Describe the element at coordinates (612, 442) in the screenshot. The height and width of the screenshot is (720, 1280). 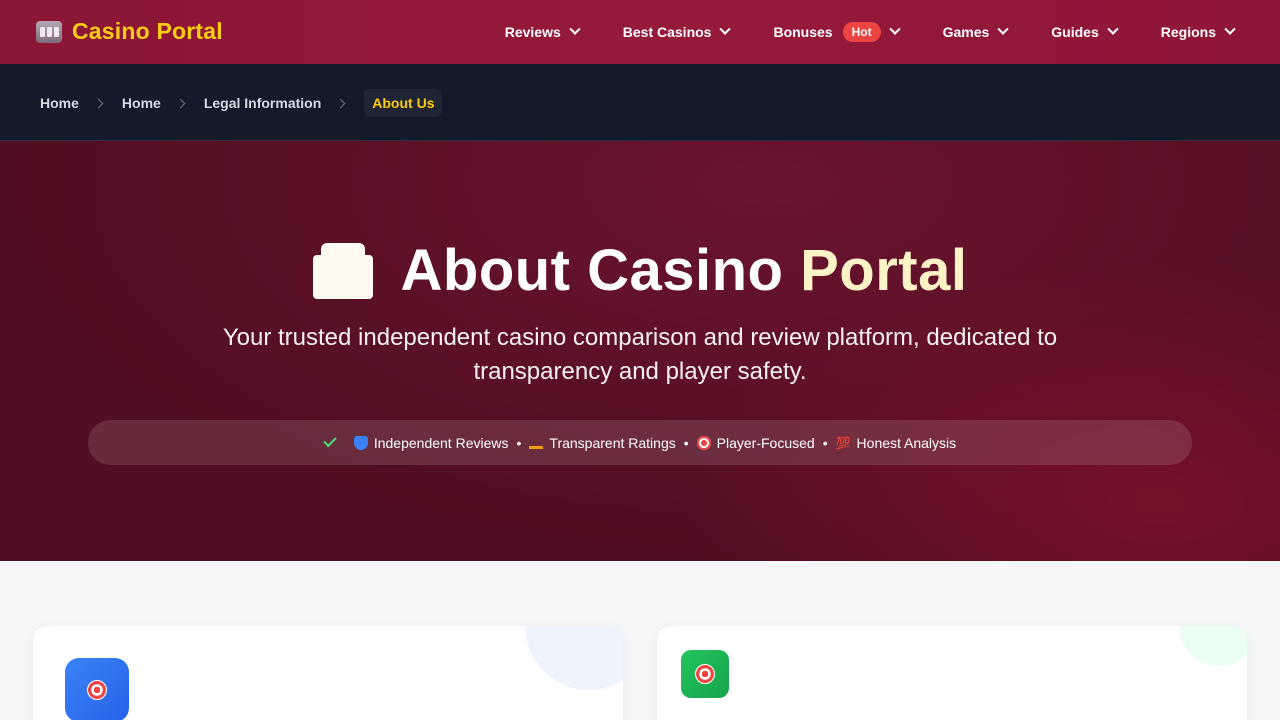
I see `feature-label: Transparent Ratings` at that location.